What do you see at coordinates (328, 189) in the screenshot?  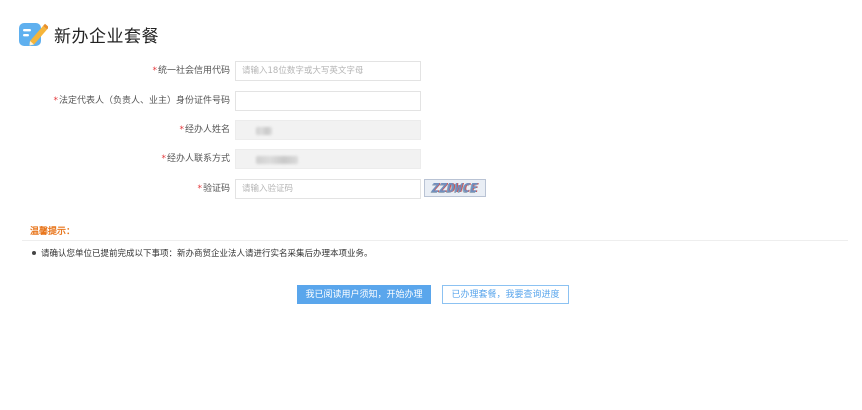 I see `captcha-input` at bounding box center [328, 189].